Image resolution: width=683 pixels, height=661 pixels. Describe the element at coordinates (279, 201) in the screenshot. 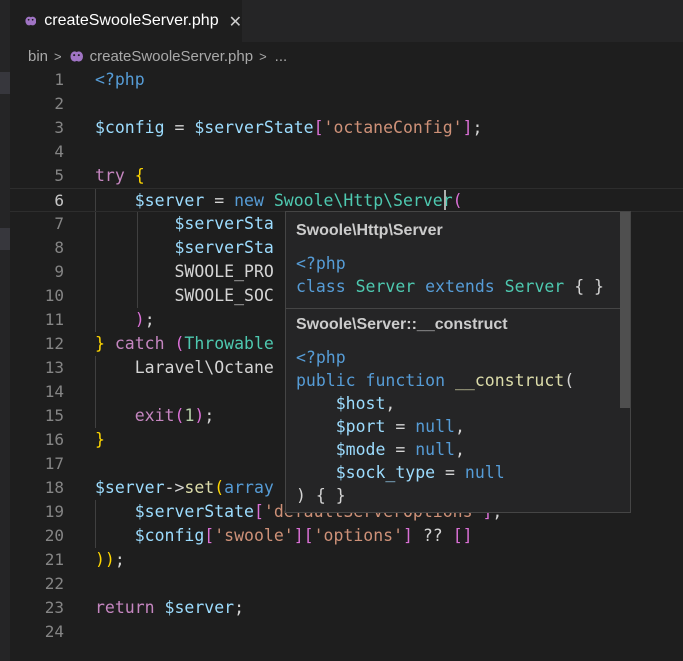

I see `code-text: $server = new Swoole\Http\Server(` at that location.